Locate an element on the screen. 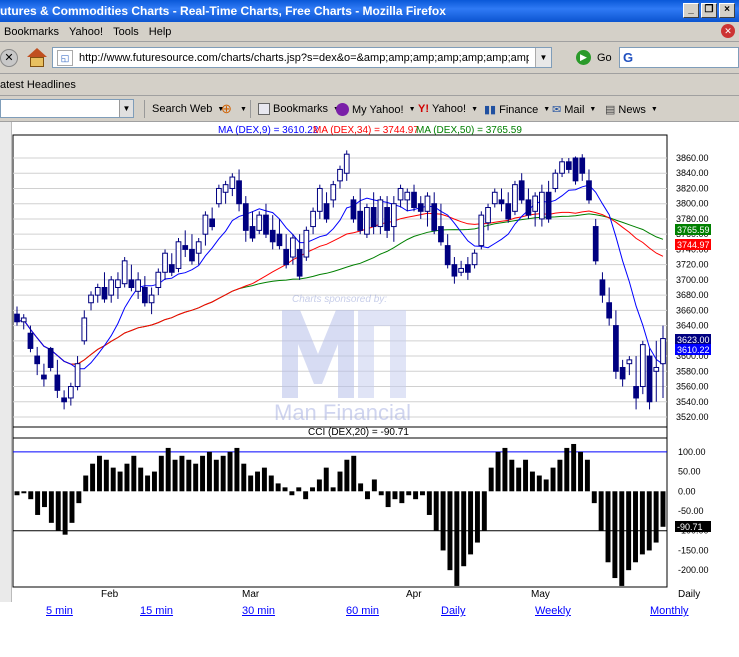  bookmarks-label: Bookmarks is located at coordinates (301, 109).